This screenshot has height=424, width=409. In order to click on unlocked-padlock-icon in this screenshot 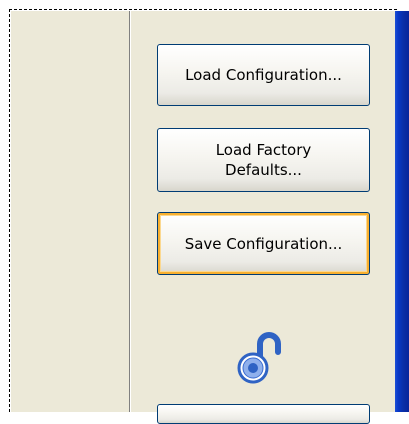, I will do `click(264, 358)`.